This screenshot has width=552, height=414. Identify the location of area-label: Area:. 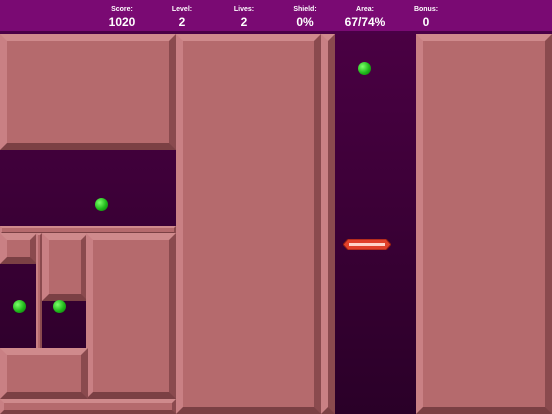
(365, 9).